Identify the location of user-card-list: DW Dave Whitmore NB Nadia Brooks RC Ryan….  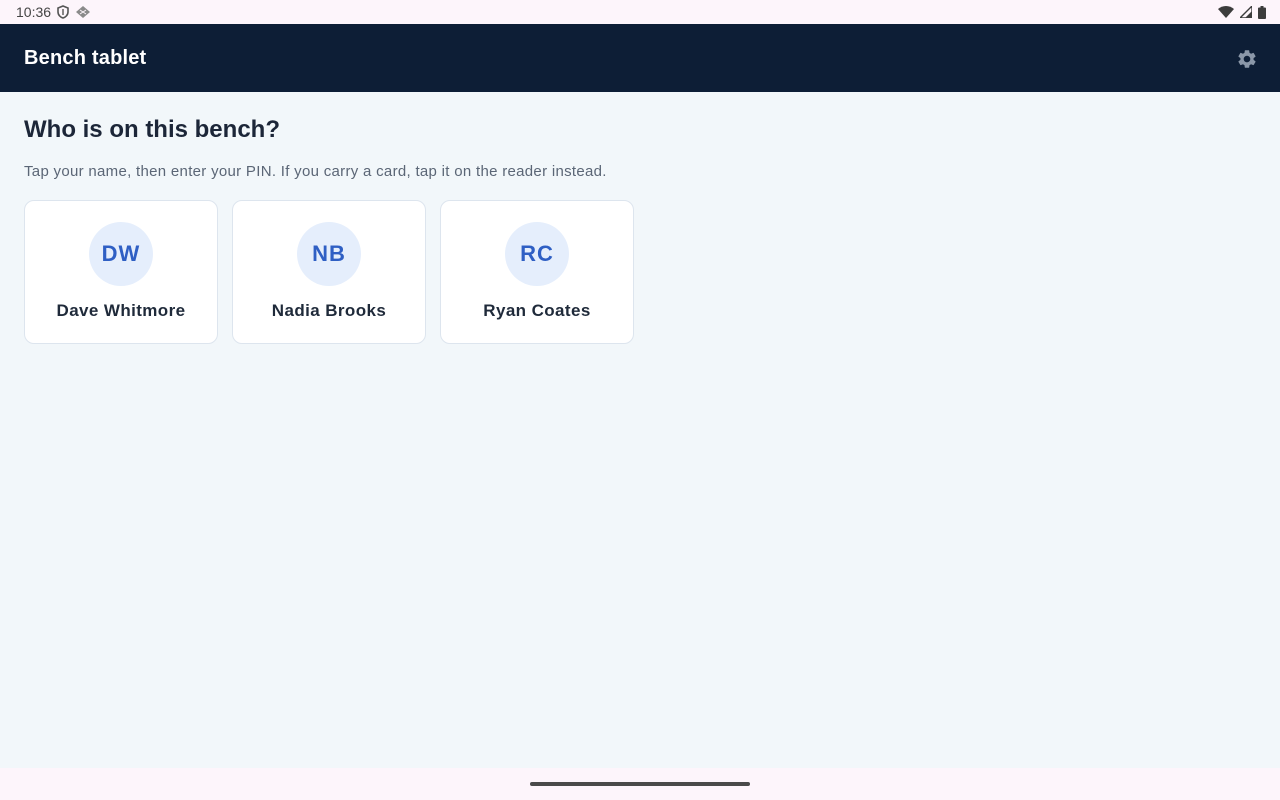
(329, 272).